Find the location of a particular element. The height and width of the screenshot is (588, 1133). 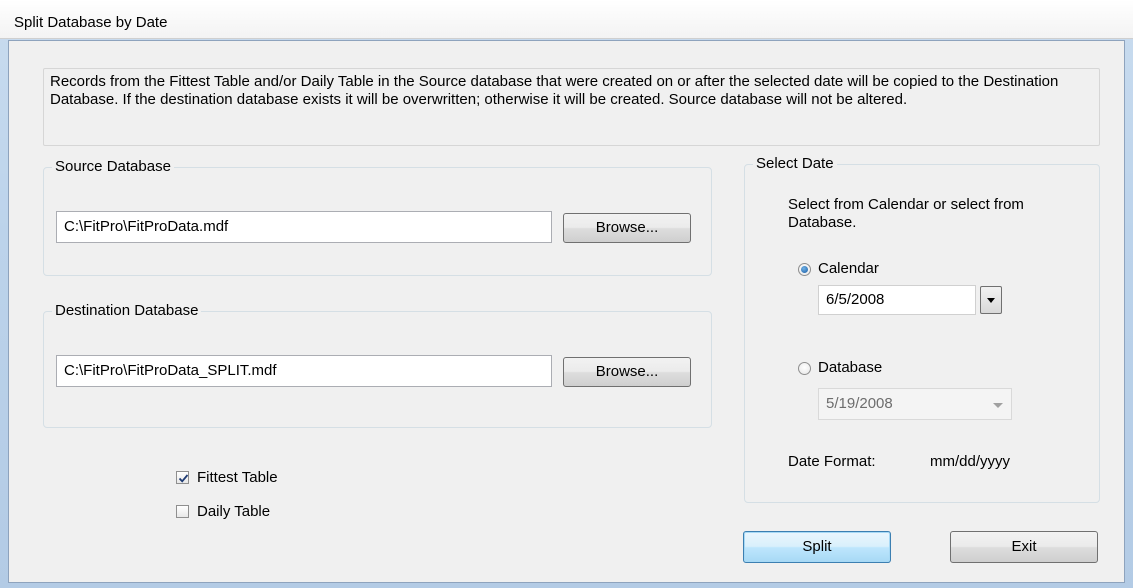

daily-table-checkbox is located at coordinates (182, 511).